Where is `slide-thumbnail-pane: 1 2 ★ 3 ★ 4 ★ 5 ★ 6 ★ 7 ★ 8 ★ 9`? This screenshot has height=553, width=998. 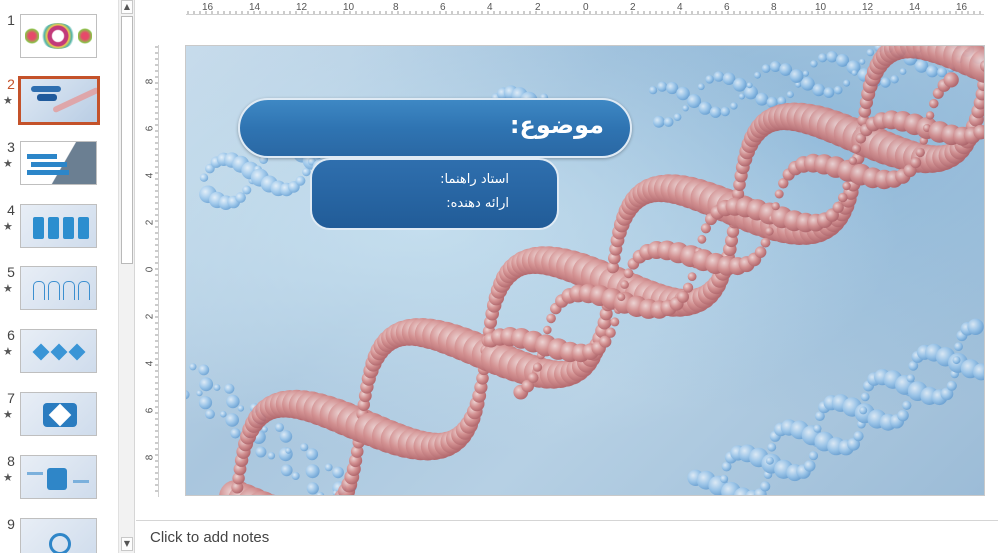 slide-thumbnail-pane: 1 2 ★ 3 ★ 4 ★ 5 ★ 6 ★ 7 ★ 8 ★ 9 is located at coordinates (59, 276).